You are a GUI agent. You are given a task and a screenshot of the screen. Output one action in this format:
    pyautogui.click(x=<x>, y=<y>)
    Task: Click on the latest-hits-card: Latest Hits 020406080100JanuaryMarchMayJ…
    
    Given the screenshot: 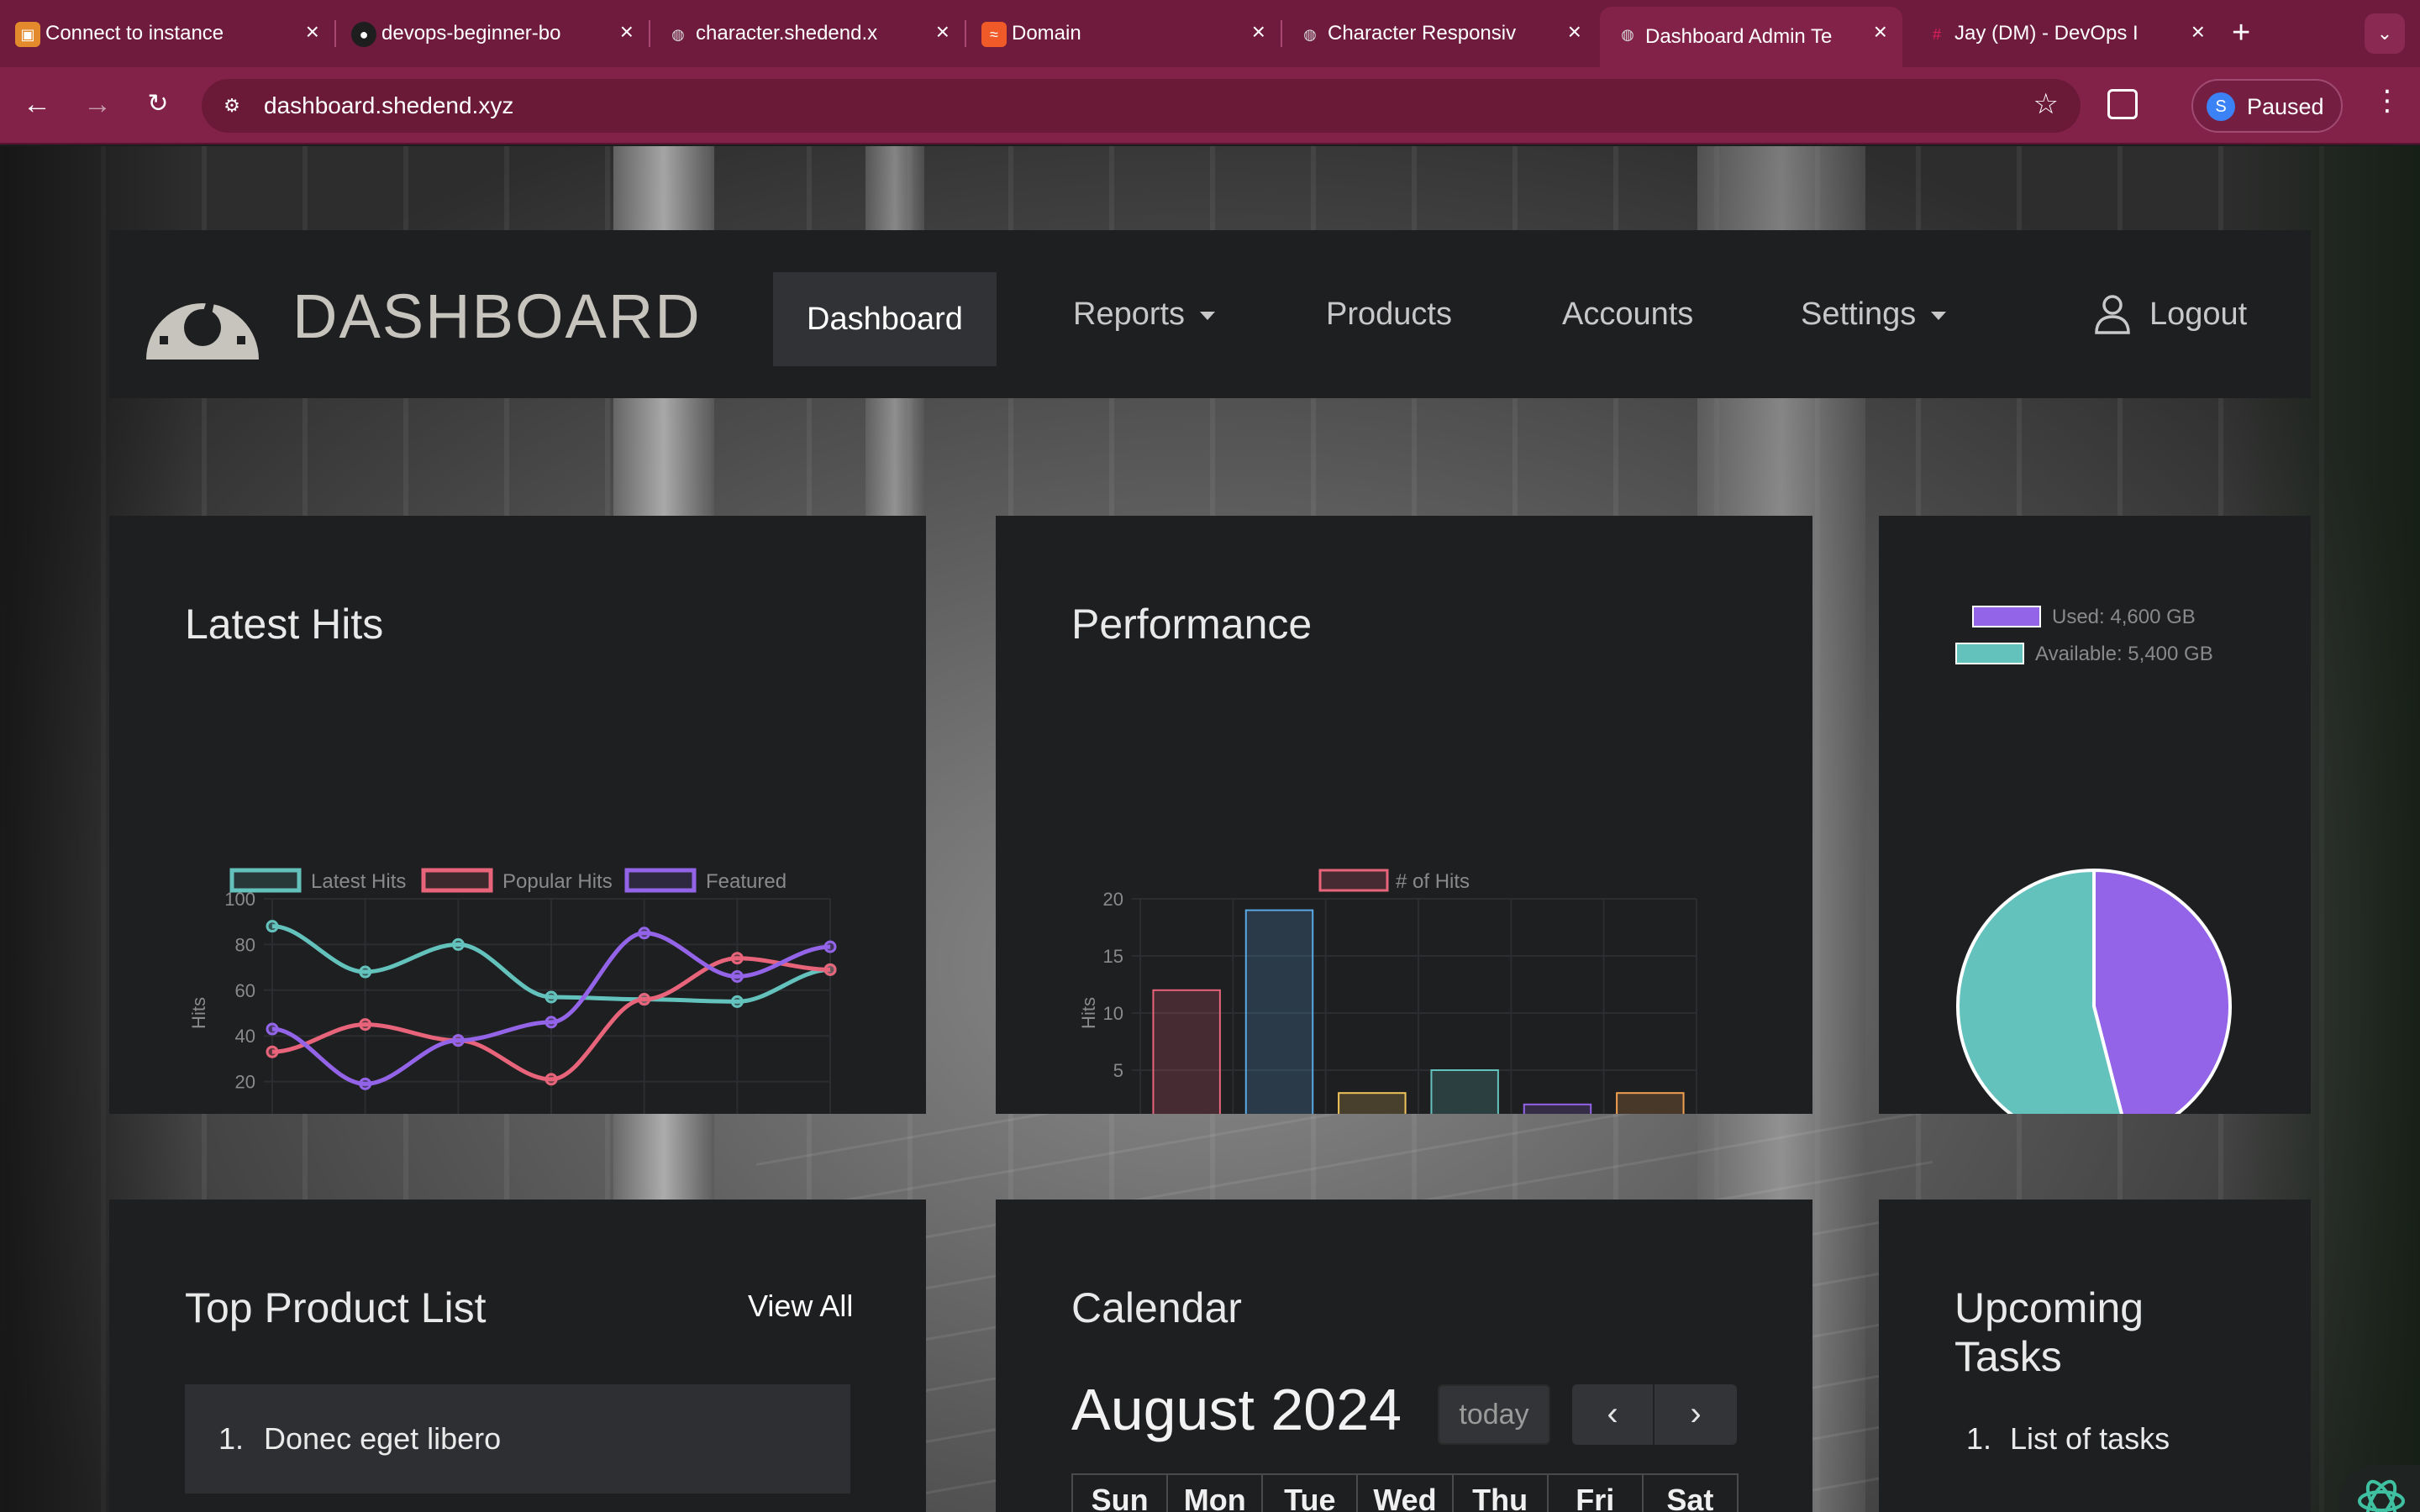 What is the action you would take?
    pyautogui.click(x=517, y=815)
    